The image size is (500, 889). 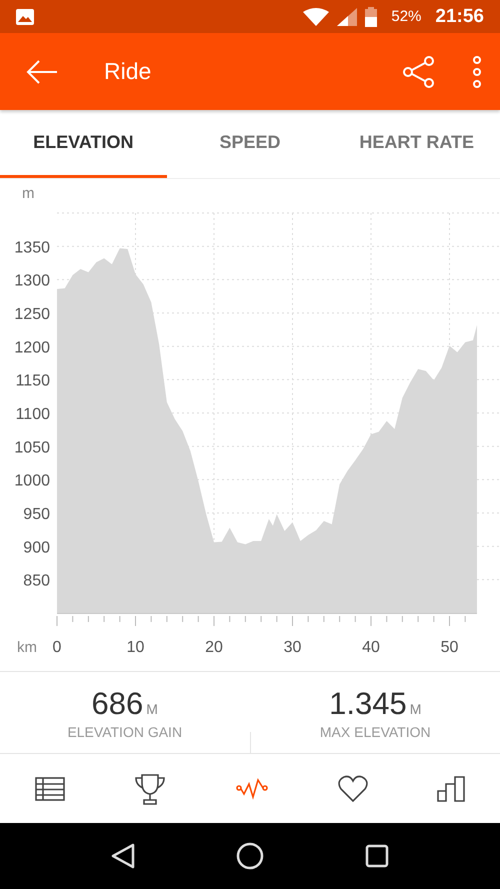 What do you see at coordinates (214, 647) in the screenshot?
I see `tick-label: 20` at bounding box center [214, 647].